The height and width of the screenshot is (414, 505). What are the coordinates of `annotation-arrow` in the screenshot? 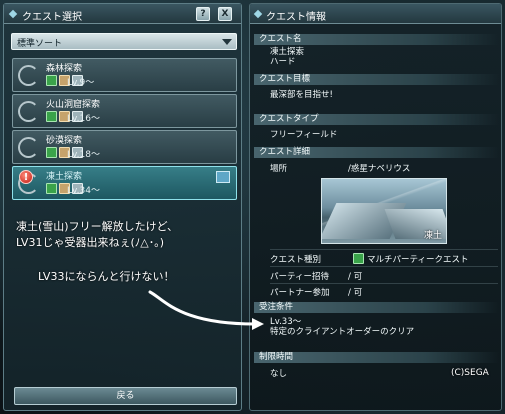 It's located at (206, 310).